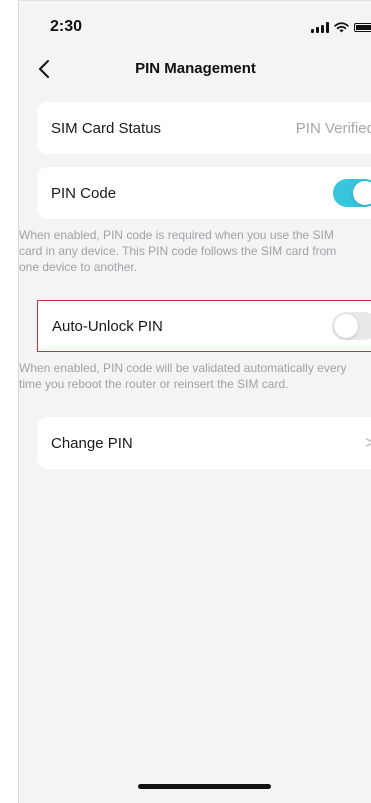  I want to click on battery-icon, so click(362, 27).